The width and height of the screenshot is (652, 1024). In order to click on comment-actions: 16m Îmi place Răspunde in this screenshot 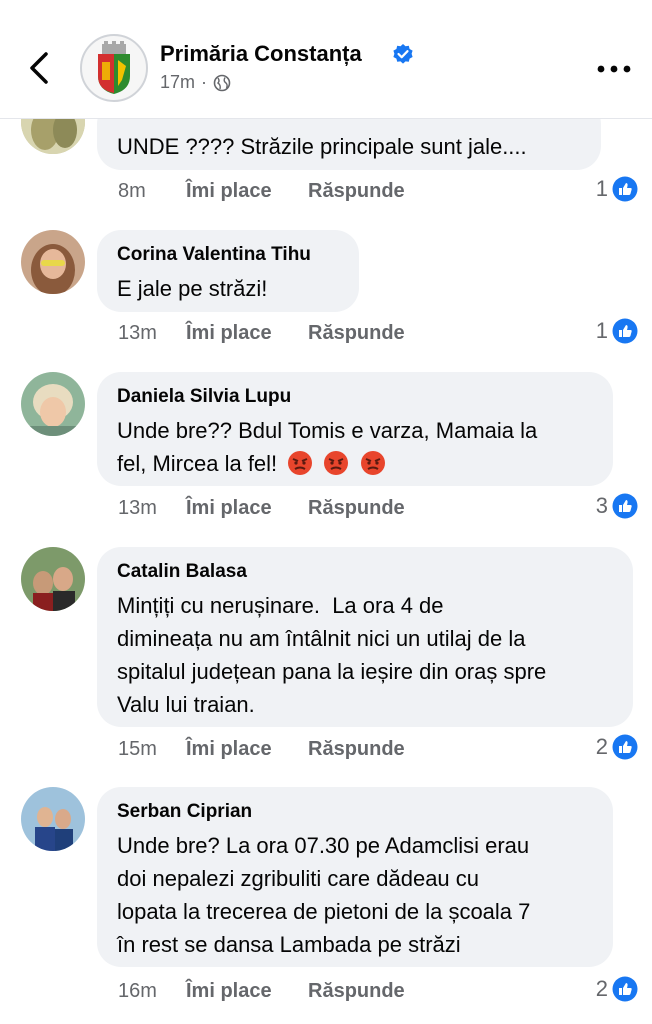, I will do `click(261, 991)`.